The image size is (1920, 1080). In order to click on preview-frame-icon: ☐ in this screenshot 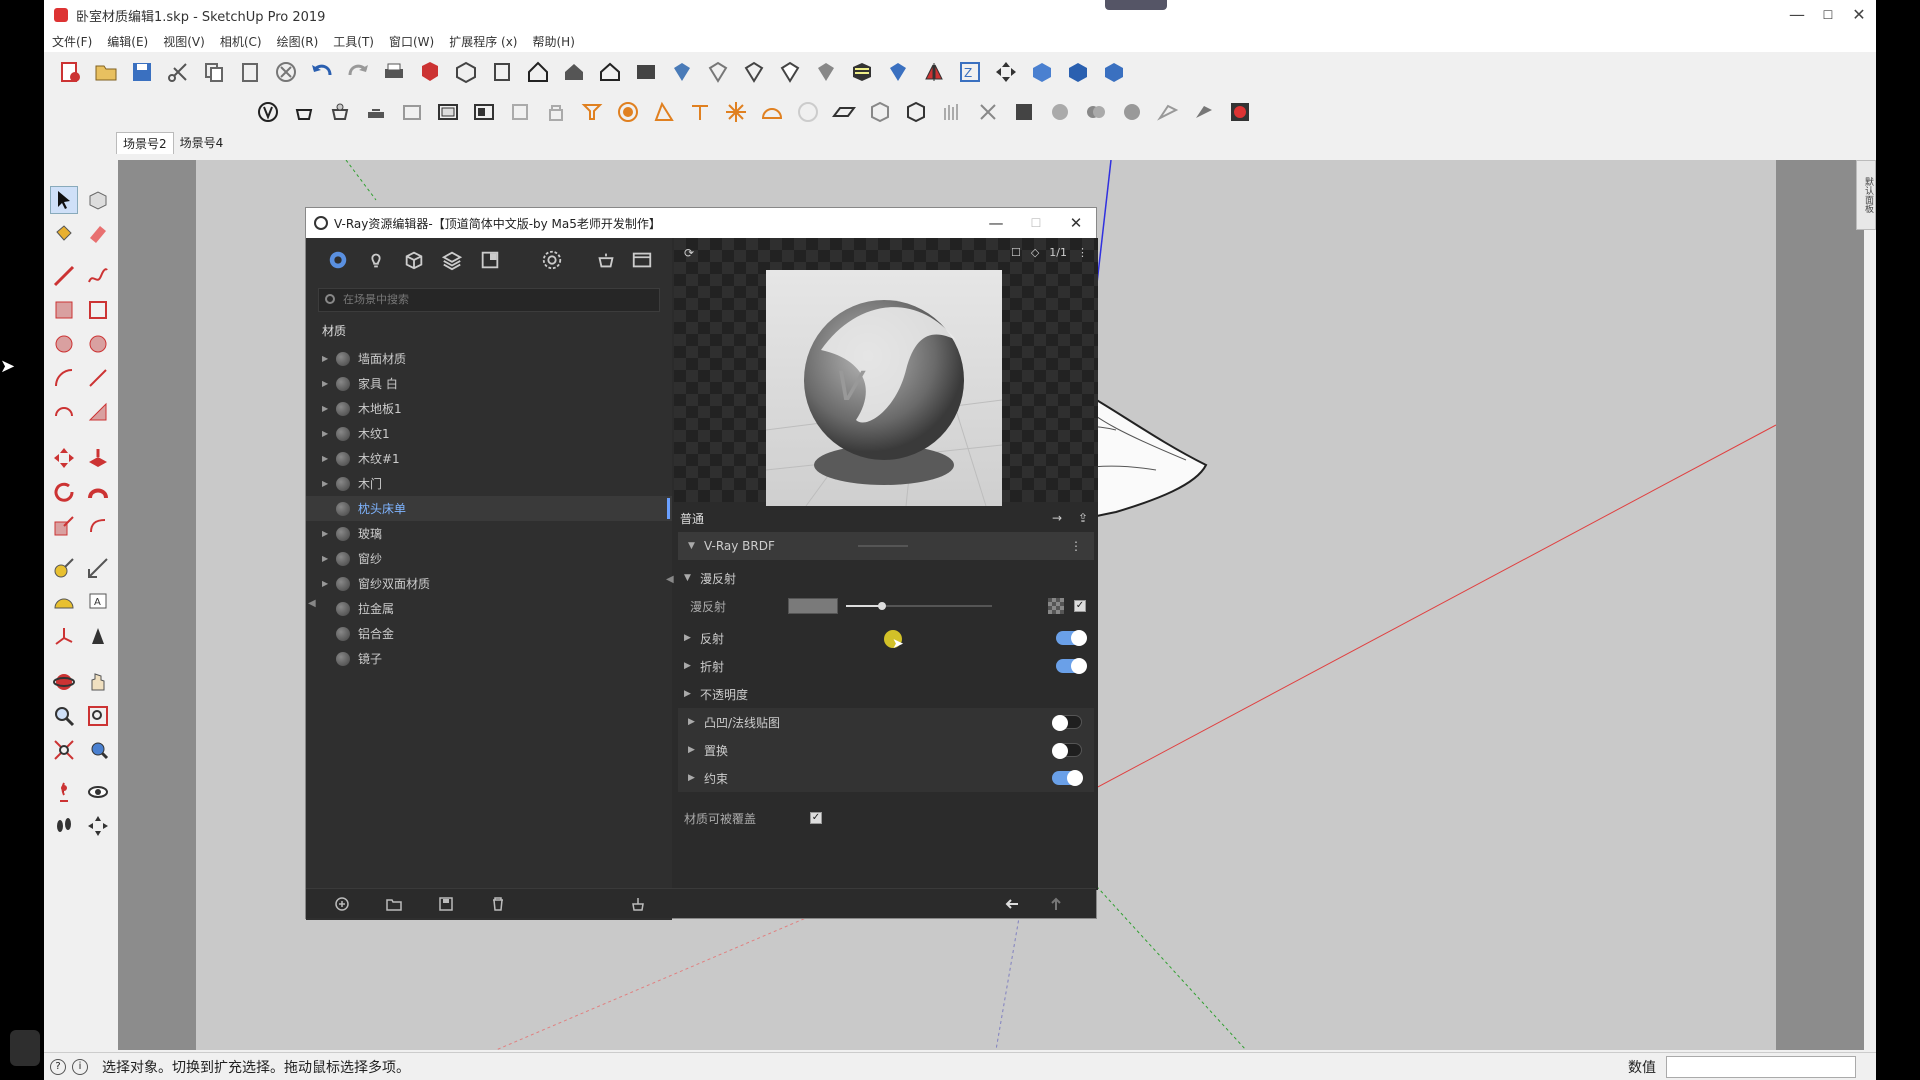, I will do `click(1016, 252)`.